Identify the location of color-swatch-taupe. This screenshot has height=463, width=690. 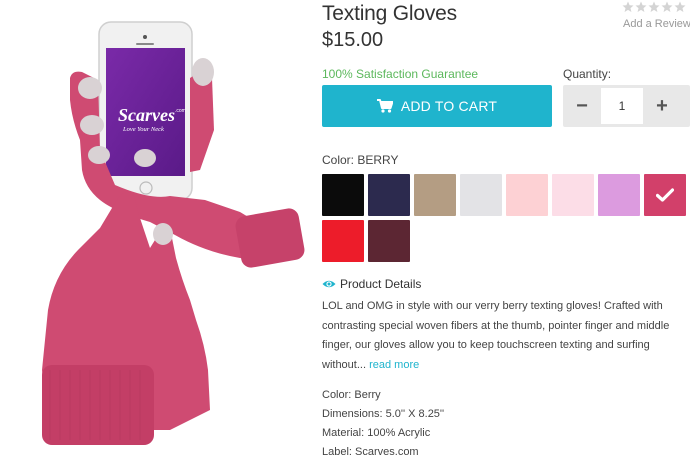
(435, 195).